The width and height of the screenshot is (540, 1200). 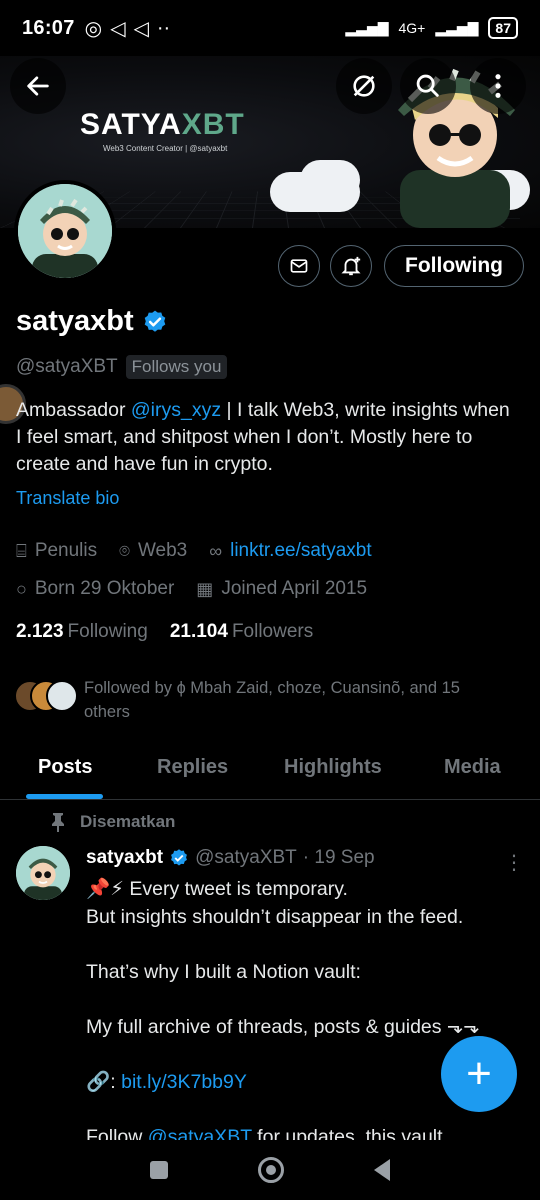 I want to click on post-author-name: satyaxbt, so click(x=124, y=858).